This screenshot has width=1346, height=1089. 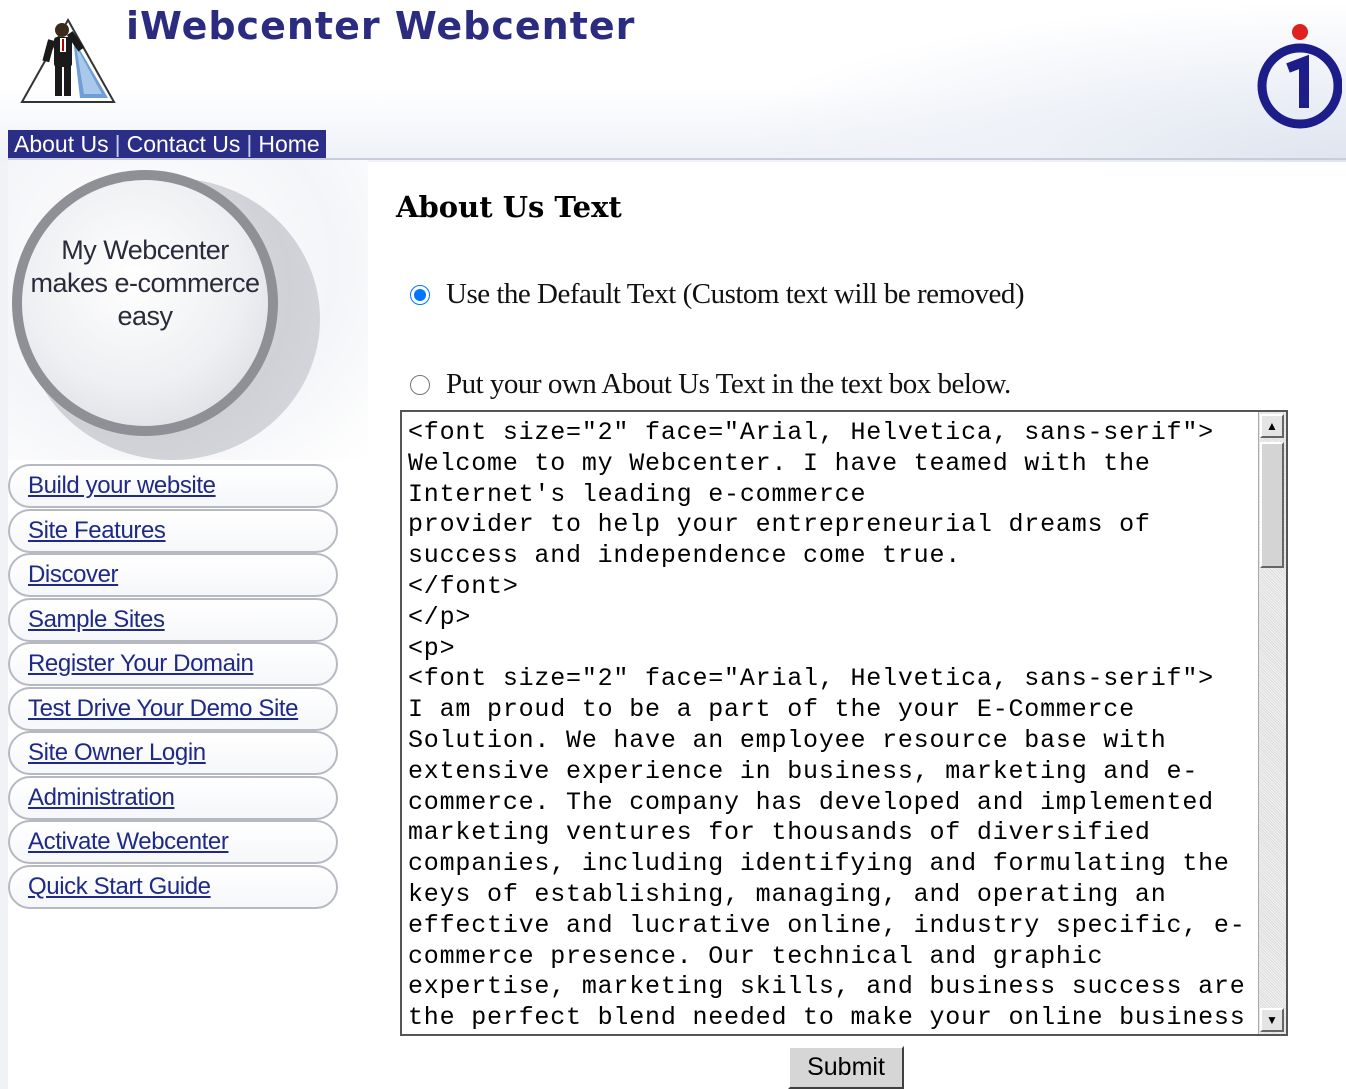 What do you see at coordinates (420, 294) in the screenshot?
I see `radio-default-text` at bounding box center [420, 294].